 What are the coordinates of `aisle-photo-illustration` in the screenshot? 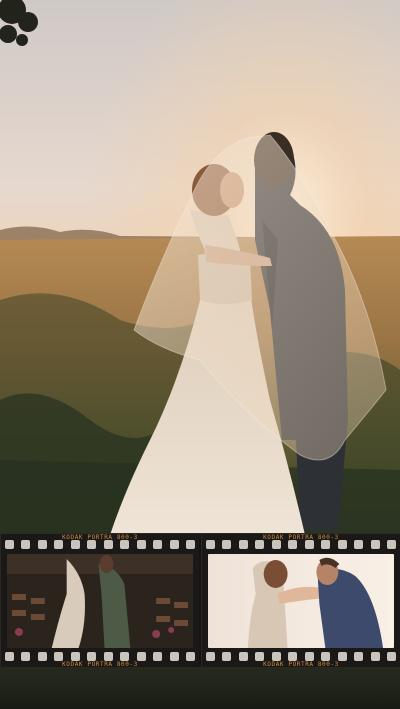 It's located at (100, 601).